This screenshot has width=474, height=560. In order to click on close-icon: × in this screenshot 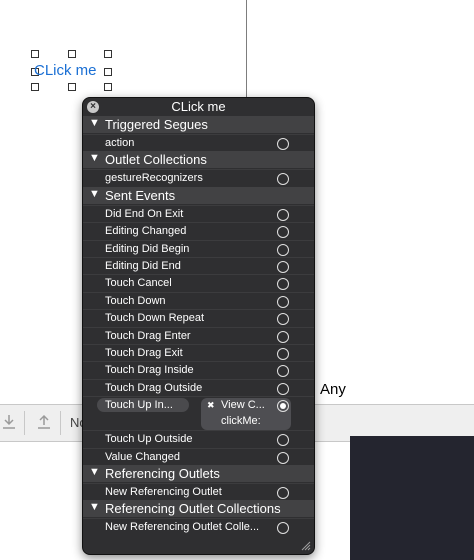, I will do `click(93, 107)`.